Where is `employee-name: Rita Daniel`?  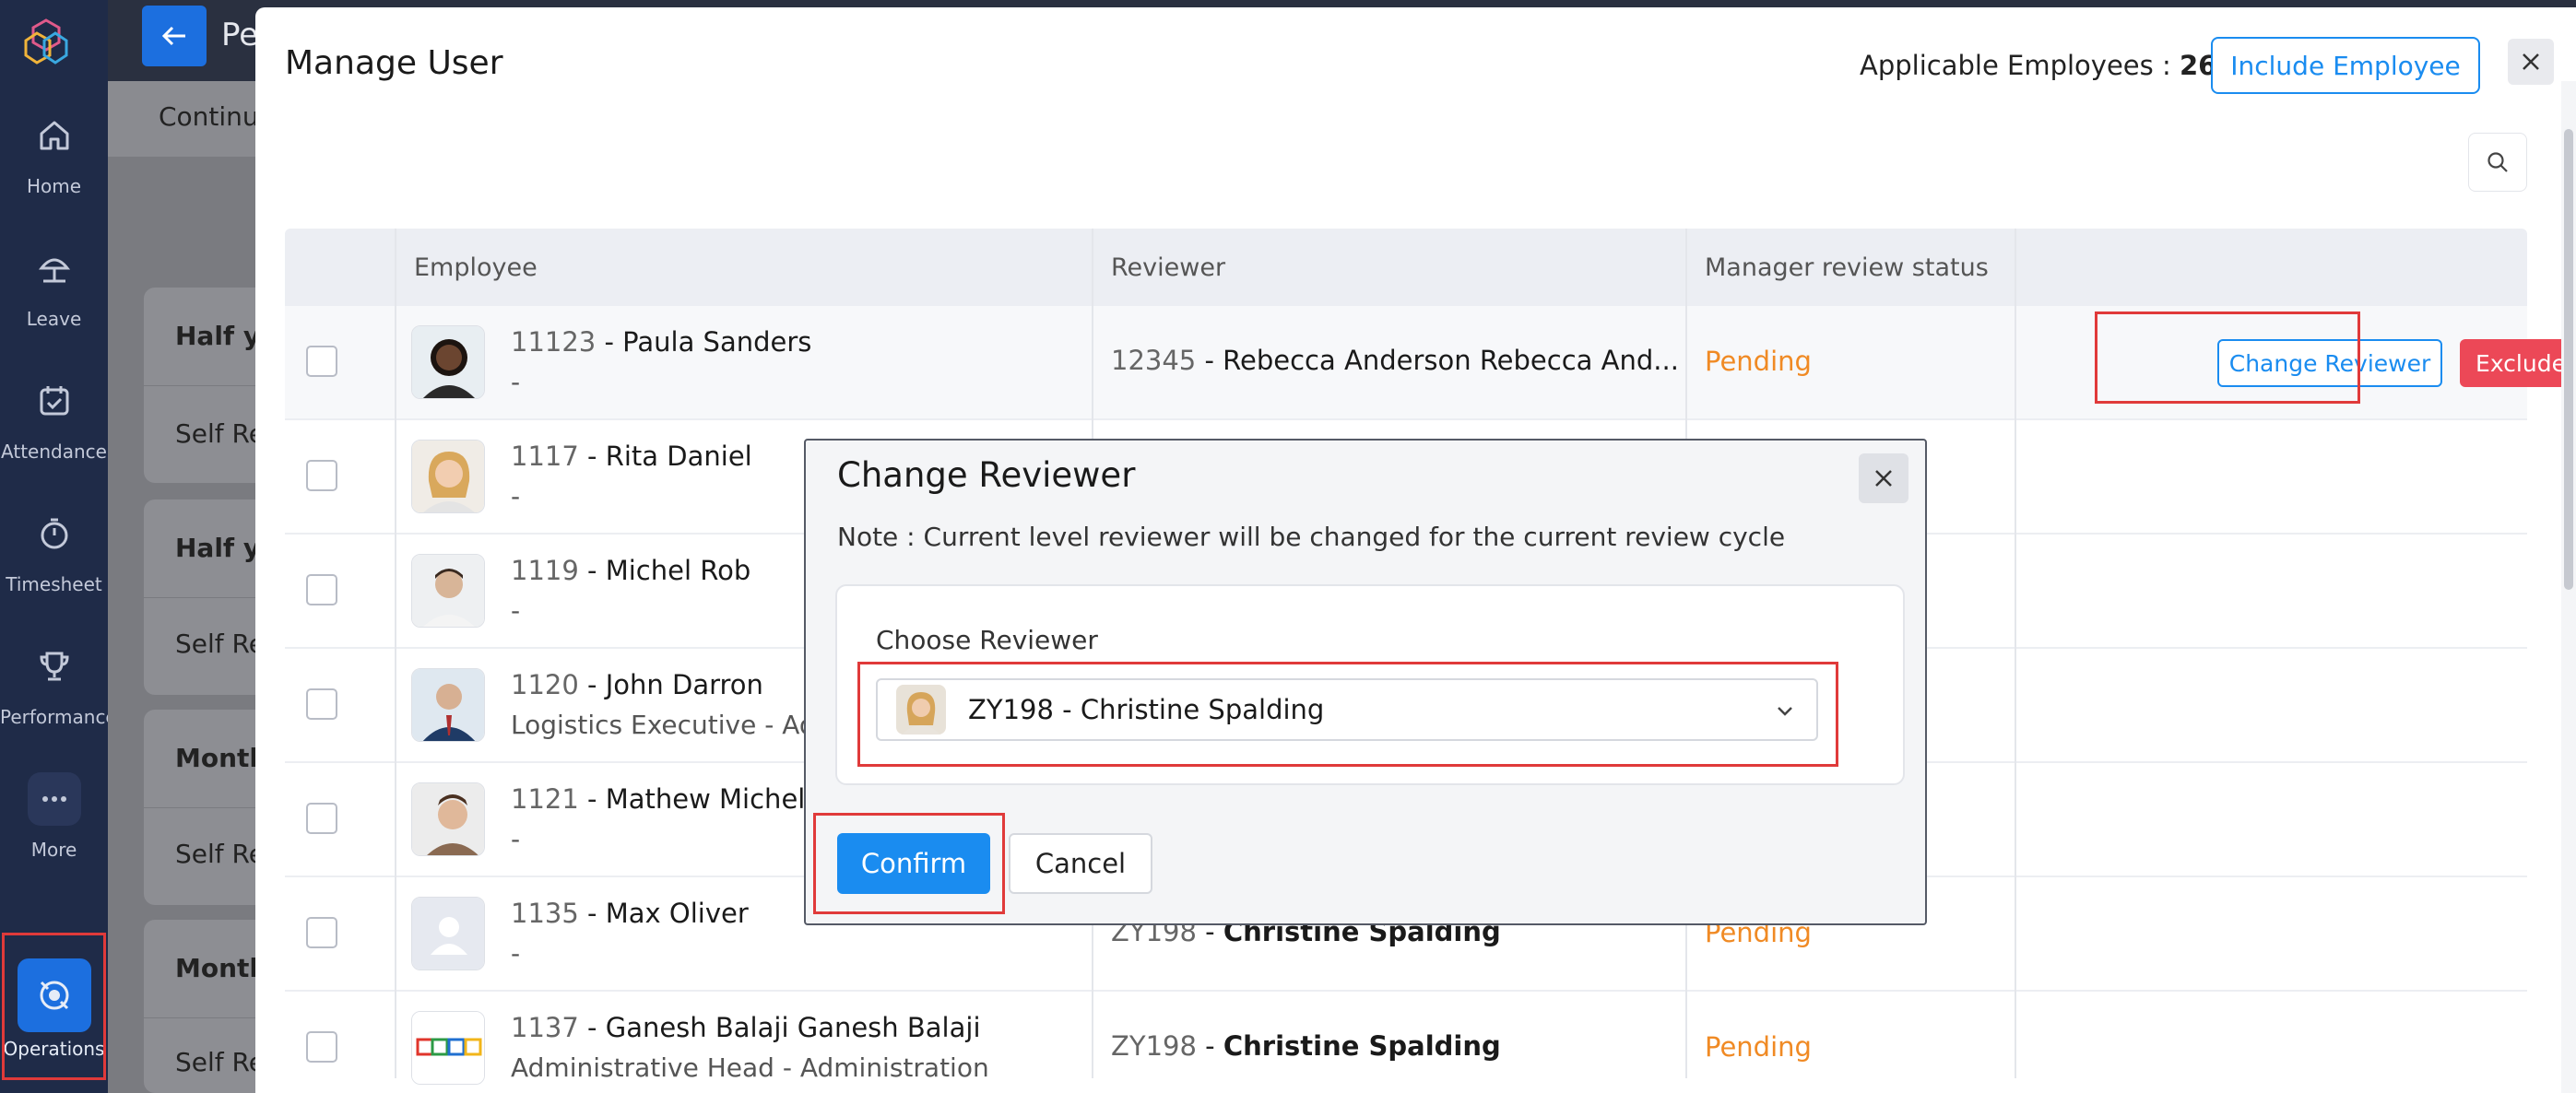 employee-name: Rita Daniel is located at coordinates (678, 456).